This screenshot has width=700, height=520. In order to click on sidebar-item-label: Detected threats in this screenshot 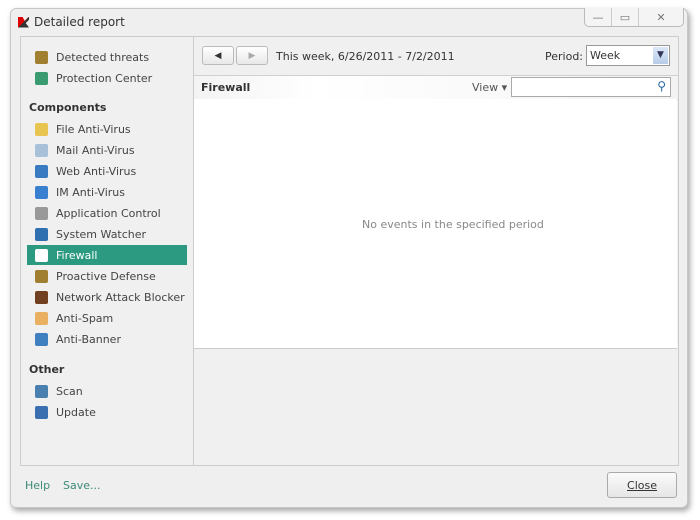, I will do `click(103, 57)`.